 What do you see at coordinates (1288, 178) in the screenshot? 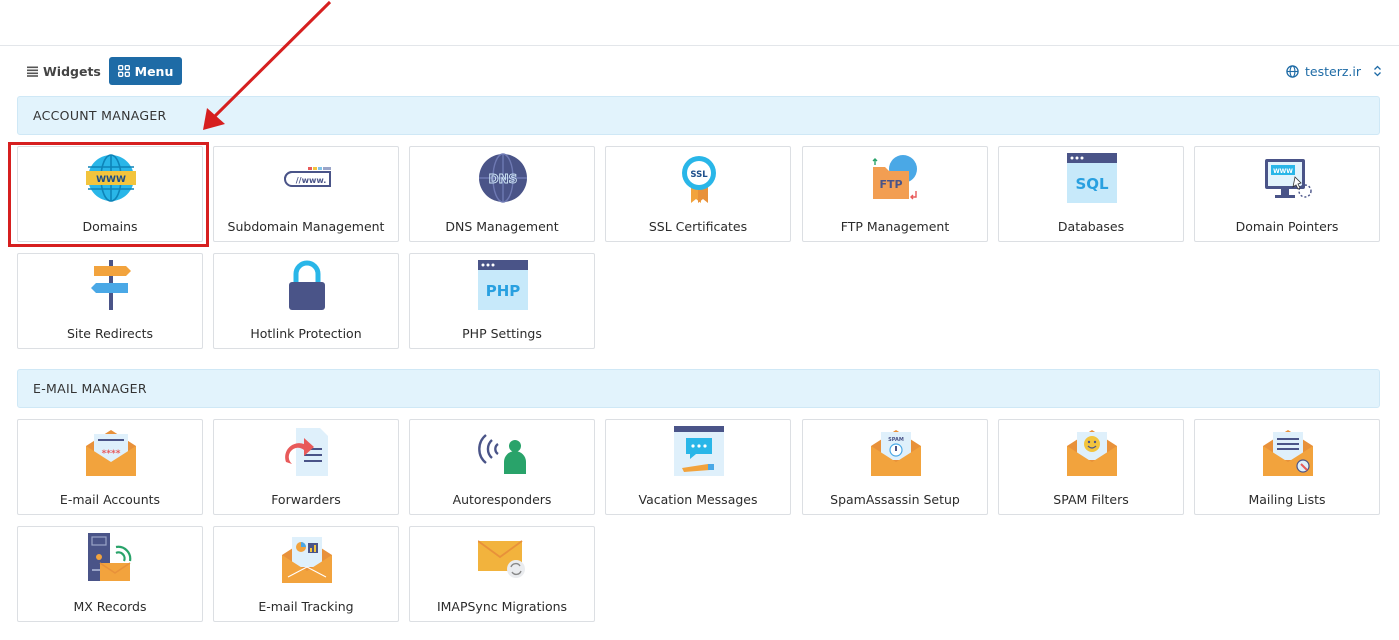
I see `domain-pointer-monitor-icon: WWW` at bounding box center [1288, 178].